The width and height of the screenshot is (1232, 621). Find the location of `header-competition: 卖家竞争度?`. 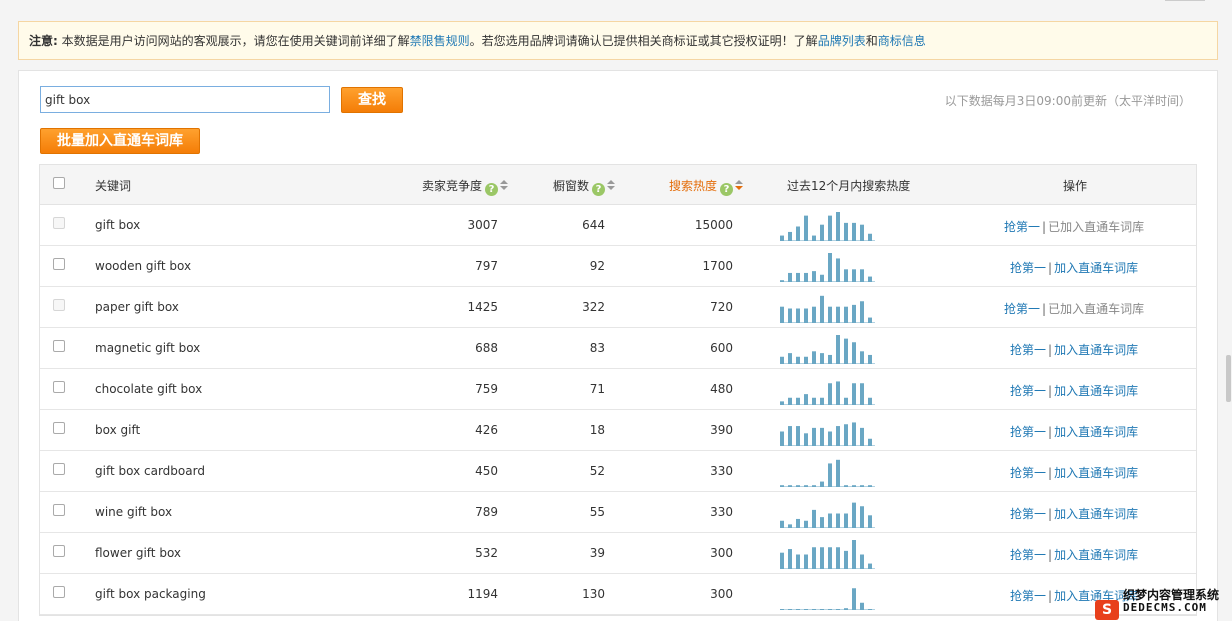

header-competition: 卖家竞争度? is located at coordinates (465, 186).